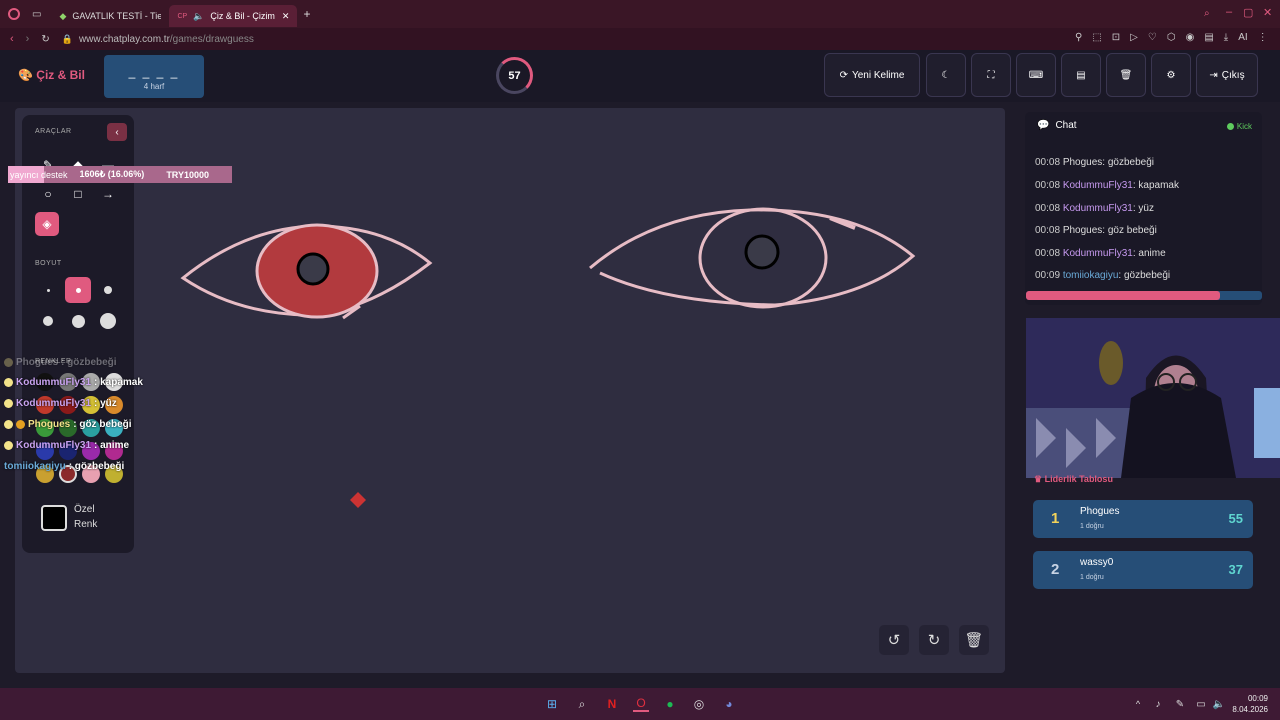 The width and height of the screenshot is (1280, 720). Describe the element at coordinates (358, 500) in the screenshot. I see `paint-bucket-cursor` at that location.